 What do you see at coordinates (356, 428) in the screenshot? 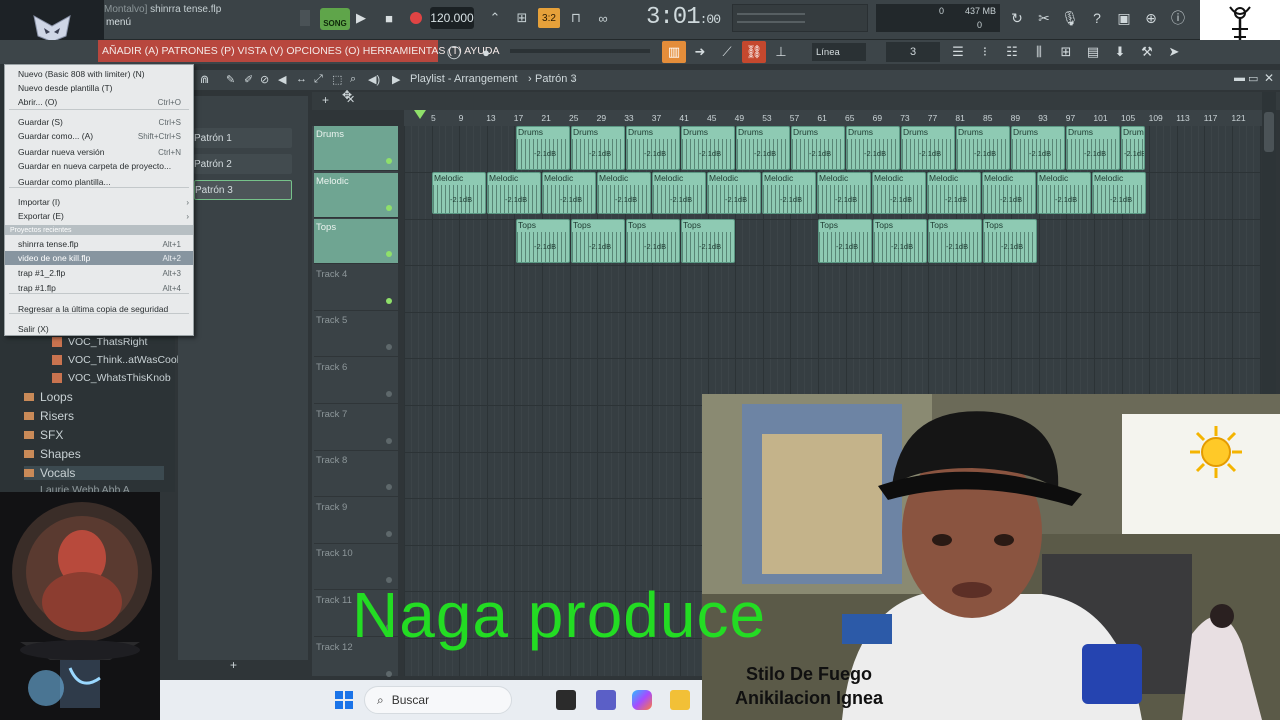
I see `track-header: Track 7` at bounding box center [356, 428].